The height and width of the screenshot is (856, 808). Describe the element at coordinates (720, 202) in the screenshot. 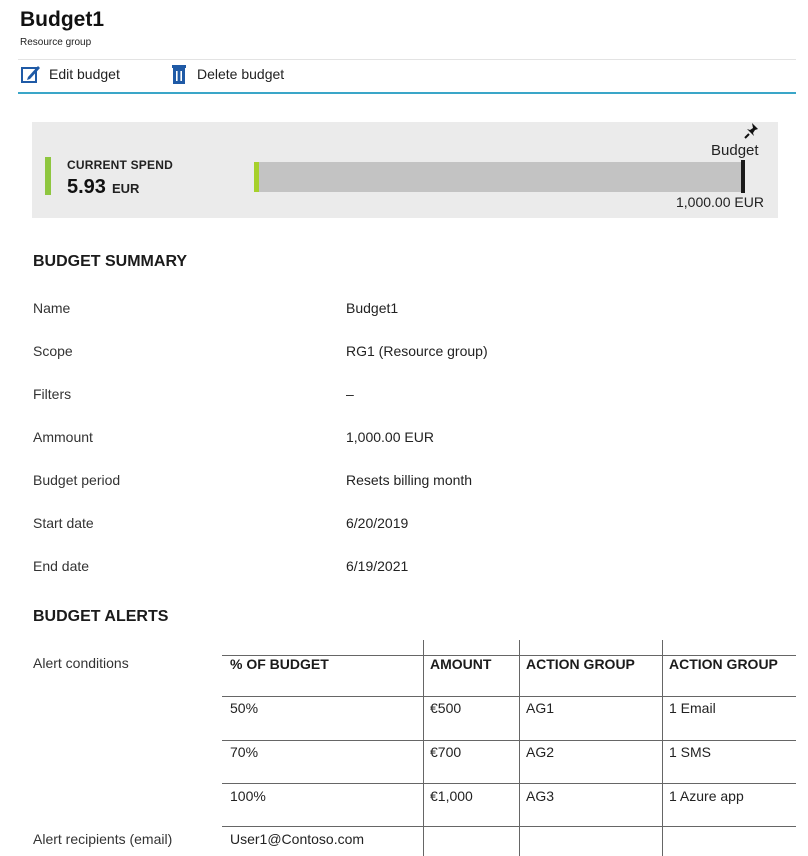

I see `budget-amount: 1,000.00 EUR` at that location.